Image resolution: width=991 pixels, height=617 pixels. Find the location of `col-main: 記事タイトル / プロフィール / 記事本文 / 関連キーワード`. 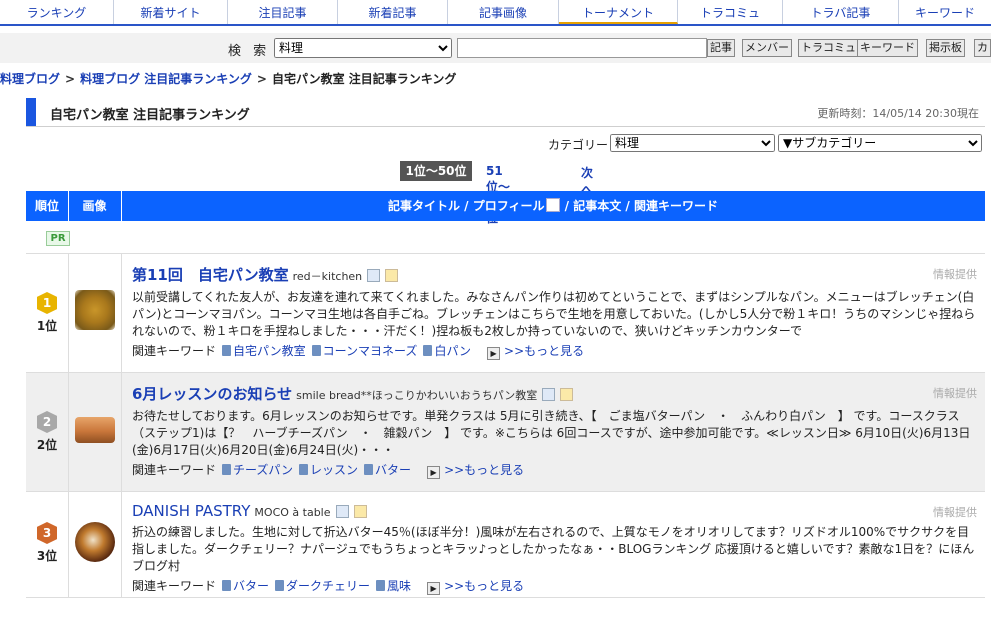

col-main: 記事タイトル / プロフィール / 記事本文 / 関連キーワード is located at coordinates (553, 206).